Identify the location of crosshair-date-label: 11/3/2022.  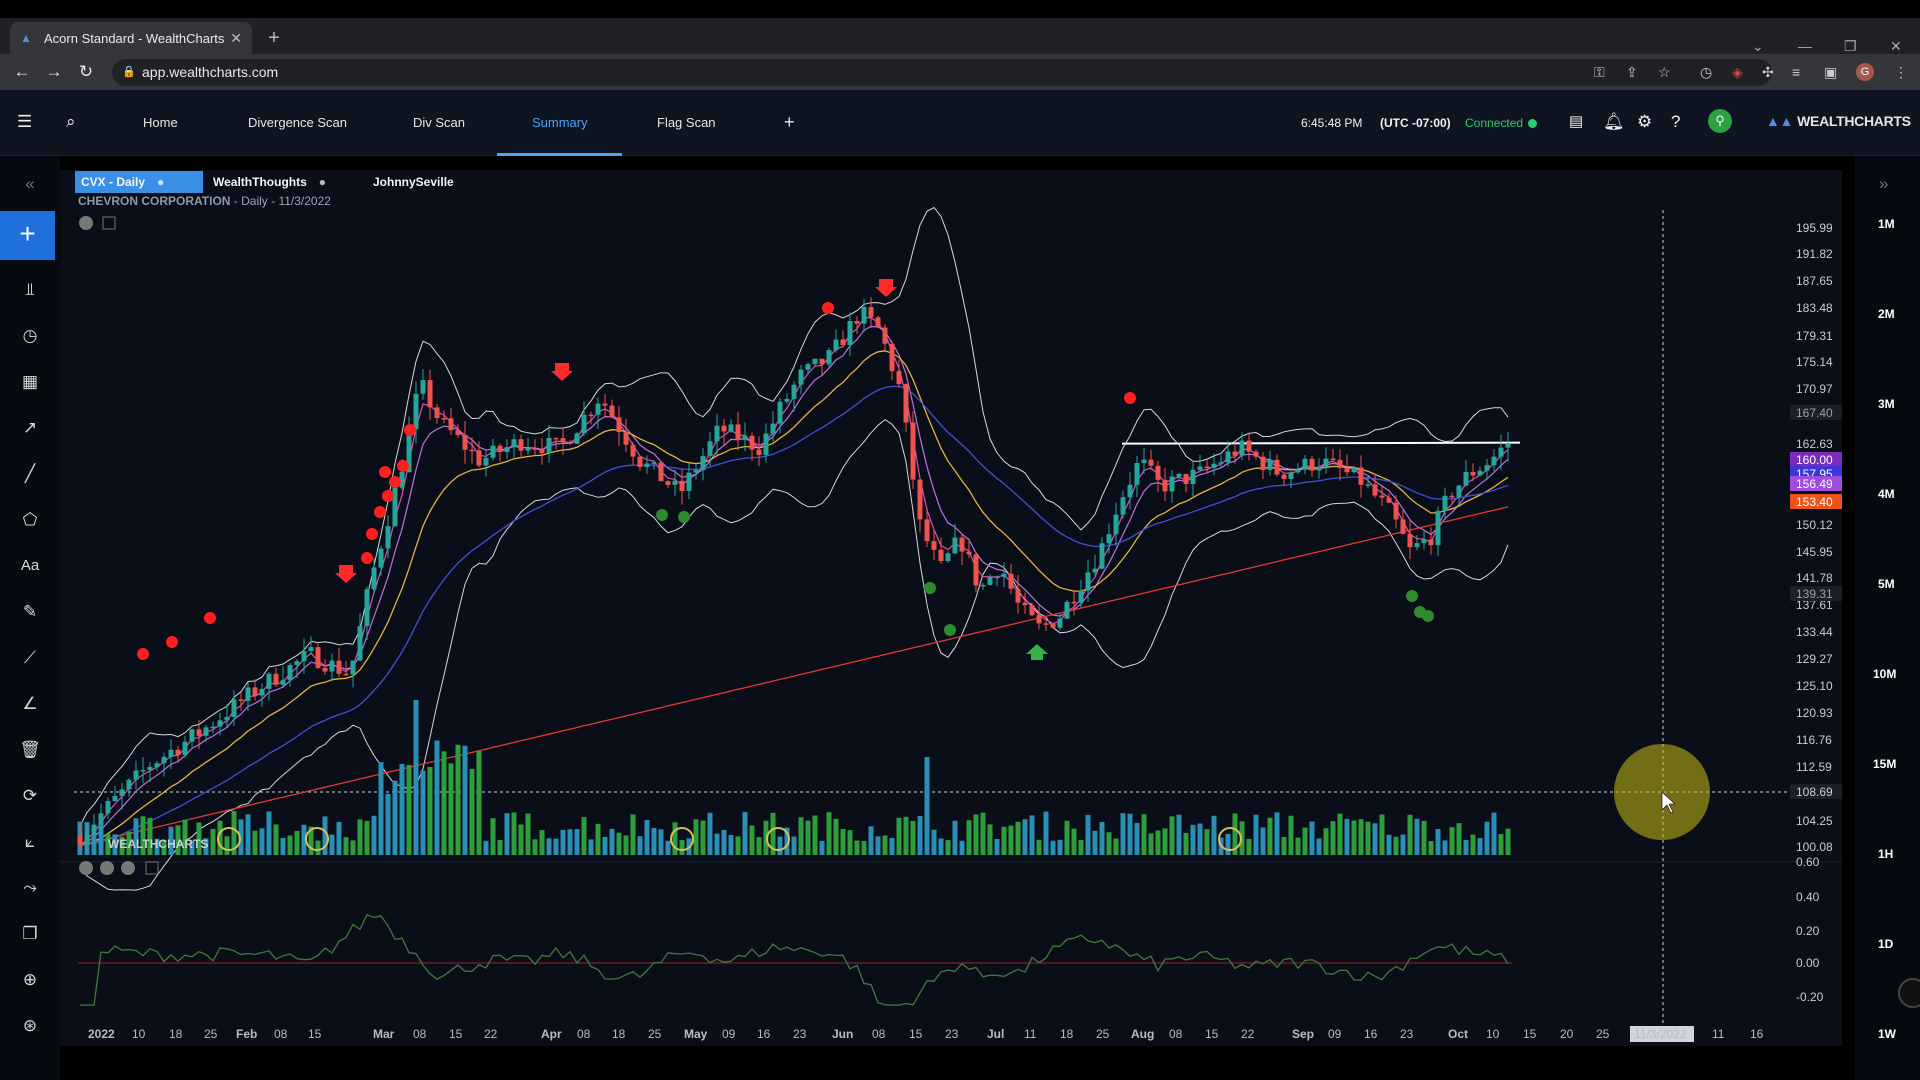
(1660, 1034).